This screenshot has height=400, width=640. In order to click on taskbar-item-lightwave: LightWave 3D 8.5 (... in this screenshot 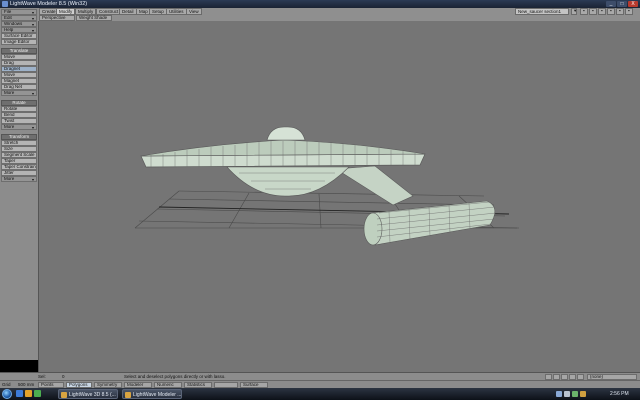, I will do `click(88, 394)`.